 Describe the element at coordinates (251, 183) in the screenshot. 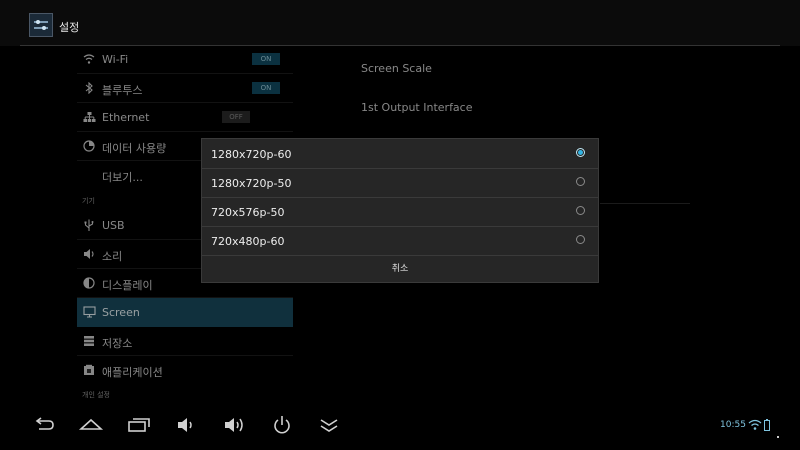

I see `option-label: 1280x720p-50` at that location.